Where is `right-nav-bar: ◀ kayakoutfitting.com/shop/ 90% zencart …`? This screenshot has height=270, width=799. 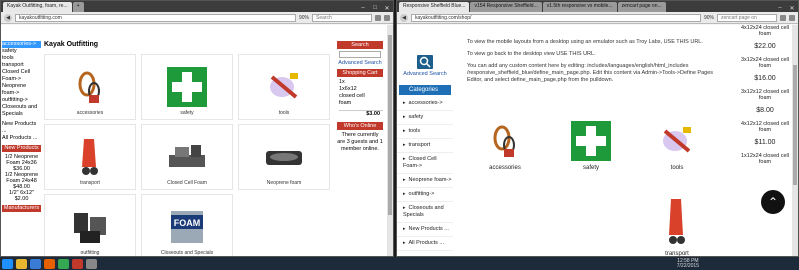 right-nav-bar: ◀ kayakoutfitting.com/shop/ 90% zencart … is located at coordinates (597, 18).